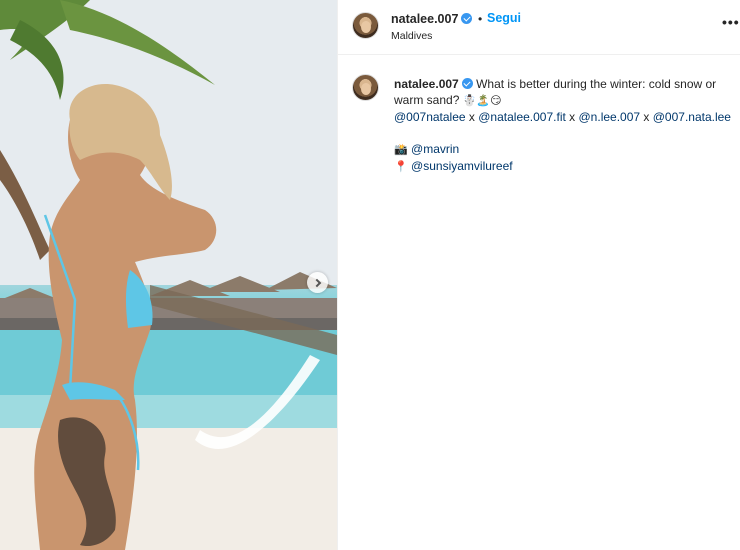 The image size is (740, 550). I want to click on post-username: natalee.007, so click(432, 19).